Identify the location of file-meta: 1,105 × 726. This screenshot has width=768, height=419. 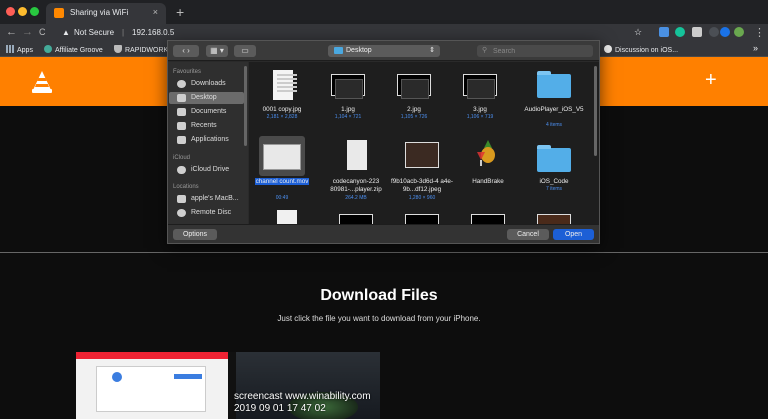
(414, 117).